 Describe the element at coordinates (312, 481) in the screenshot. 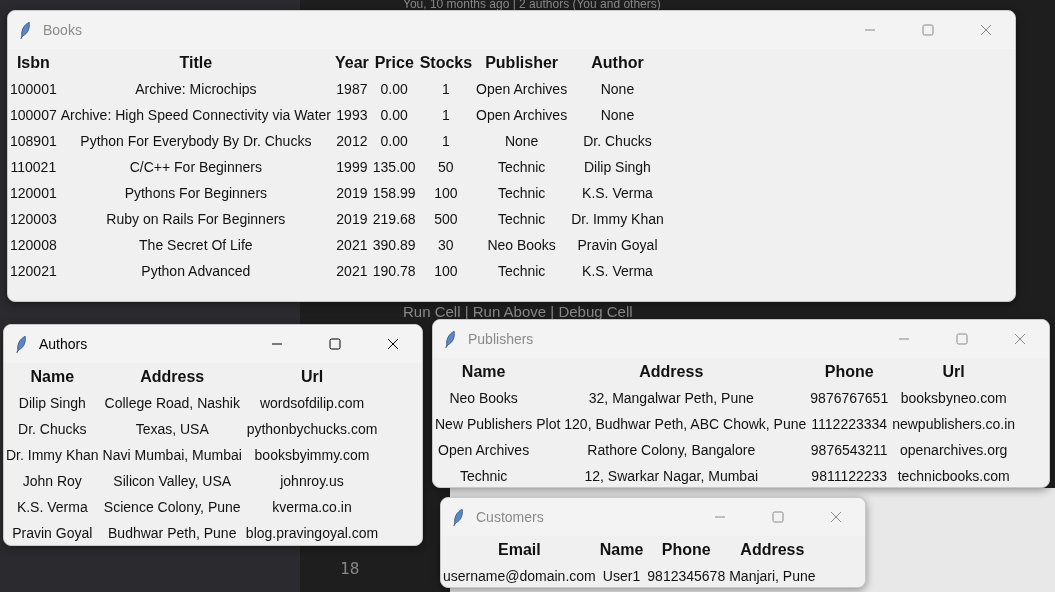

I see `table-cell-text: johnroy.us` at that location.